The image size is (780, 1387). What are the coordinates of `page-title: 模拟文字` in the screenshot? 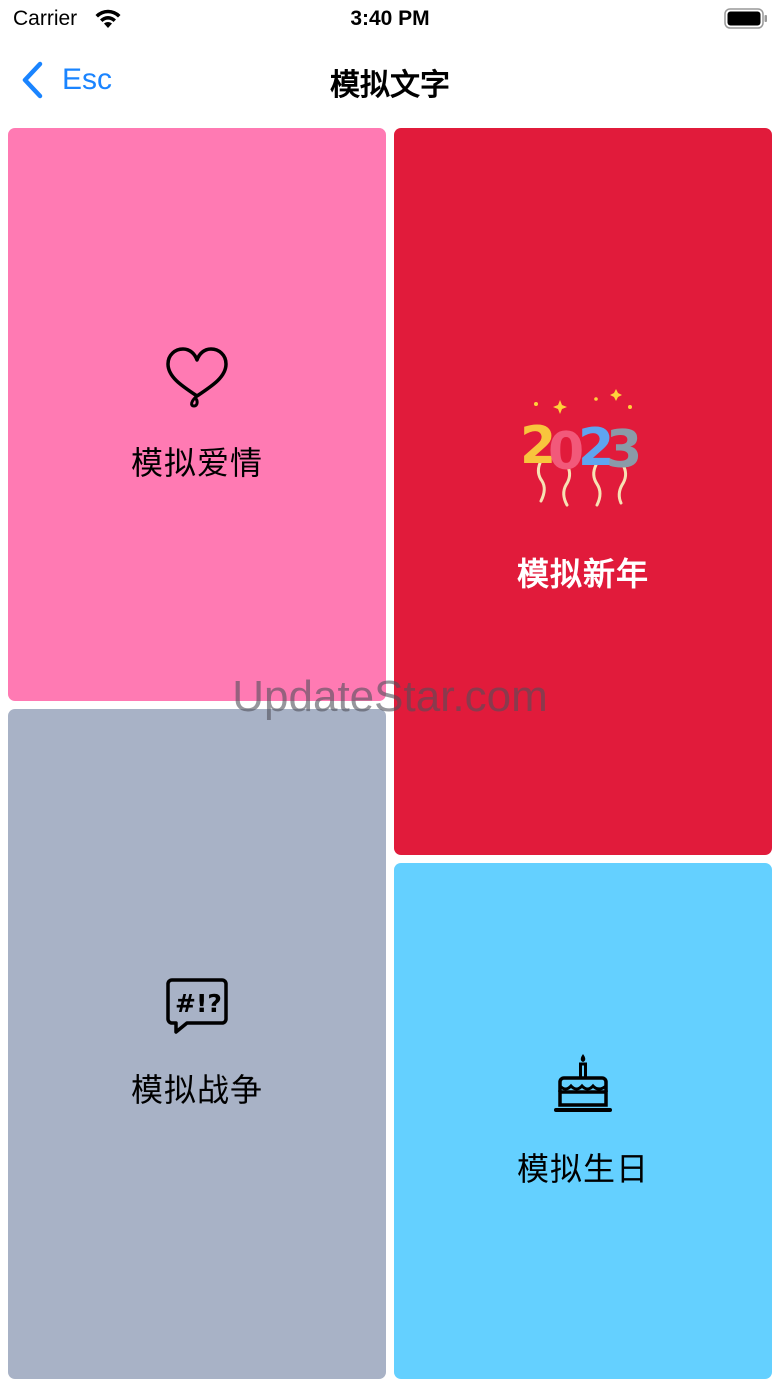 It's located at (390, 85).